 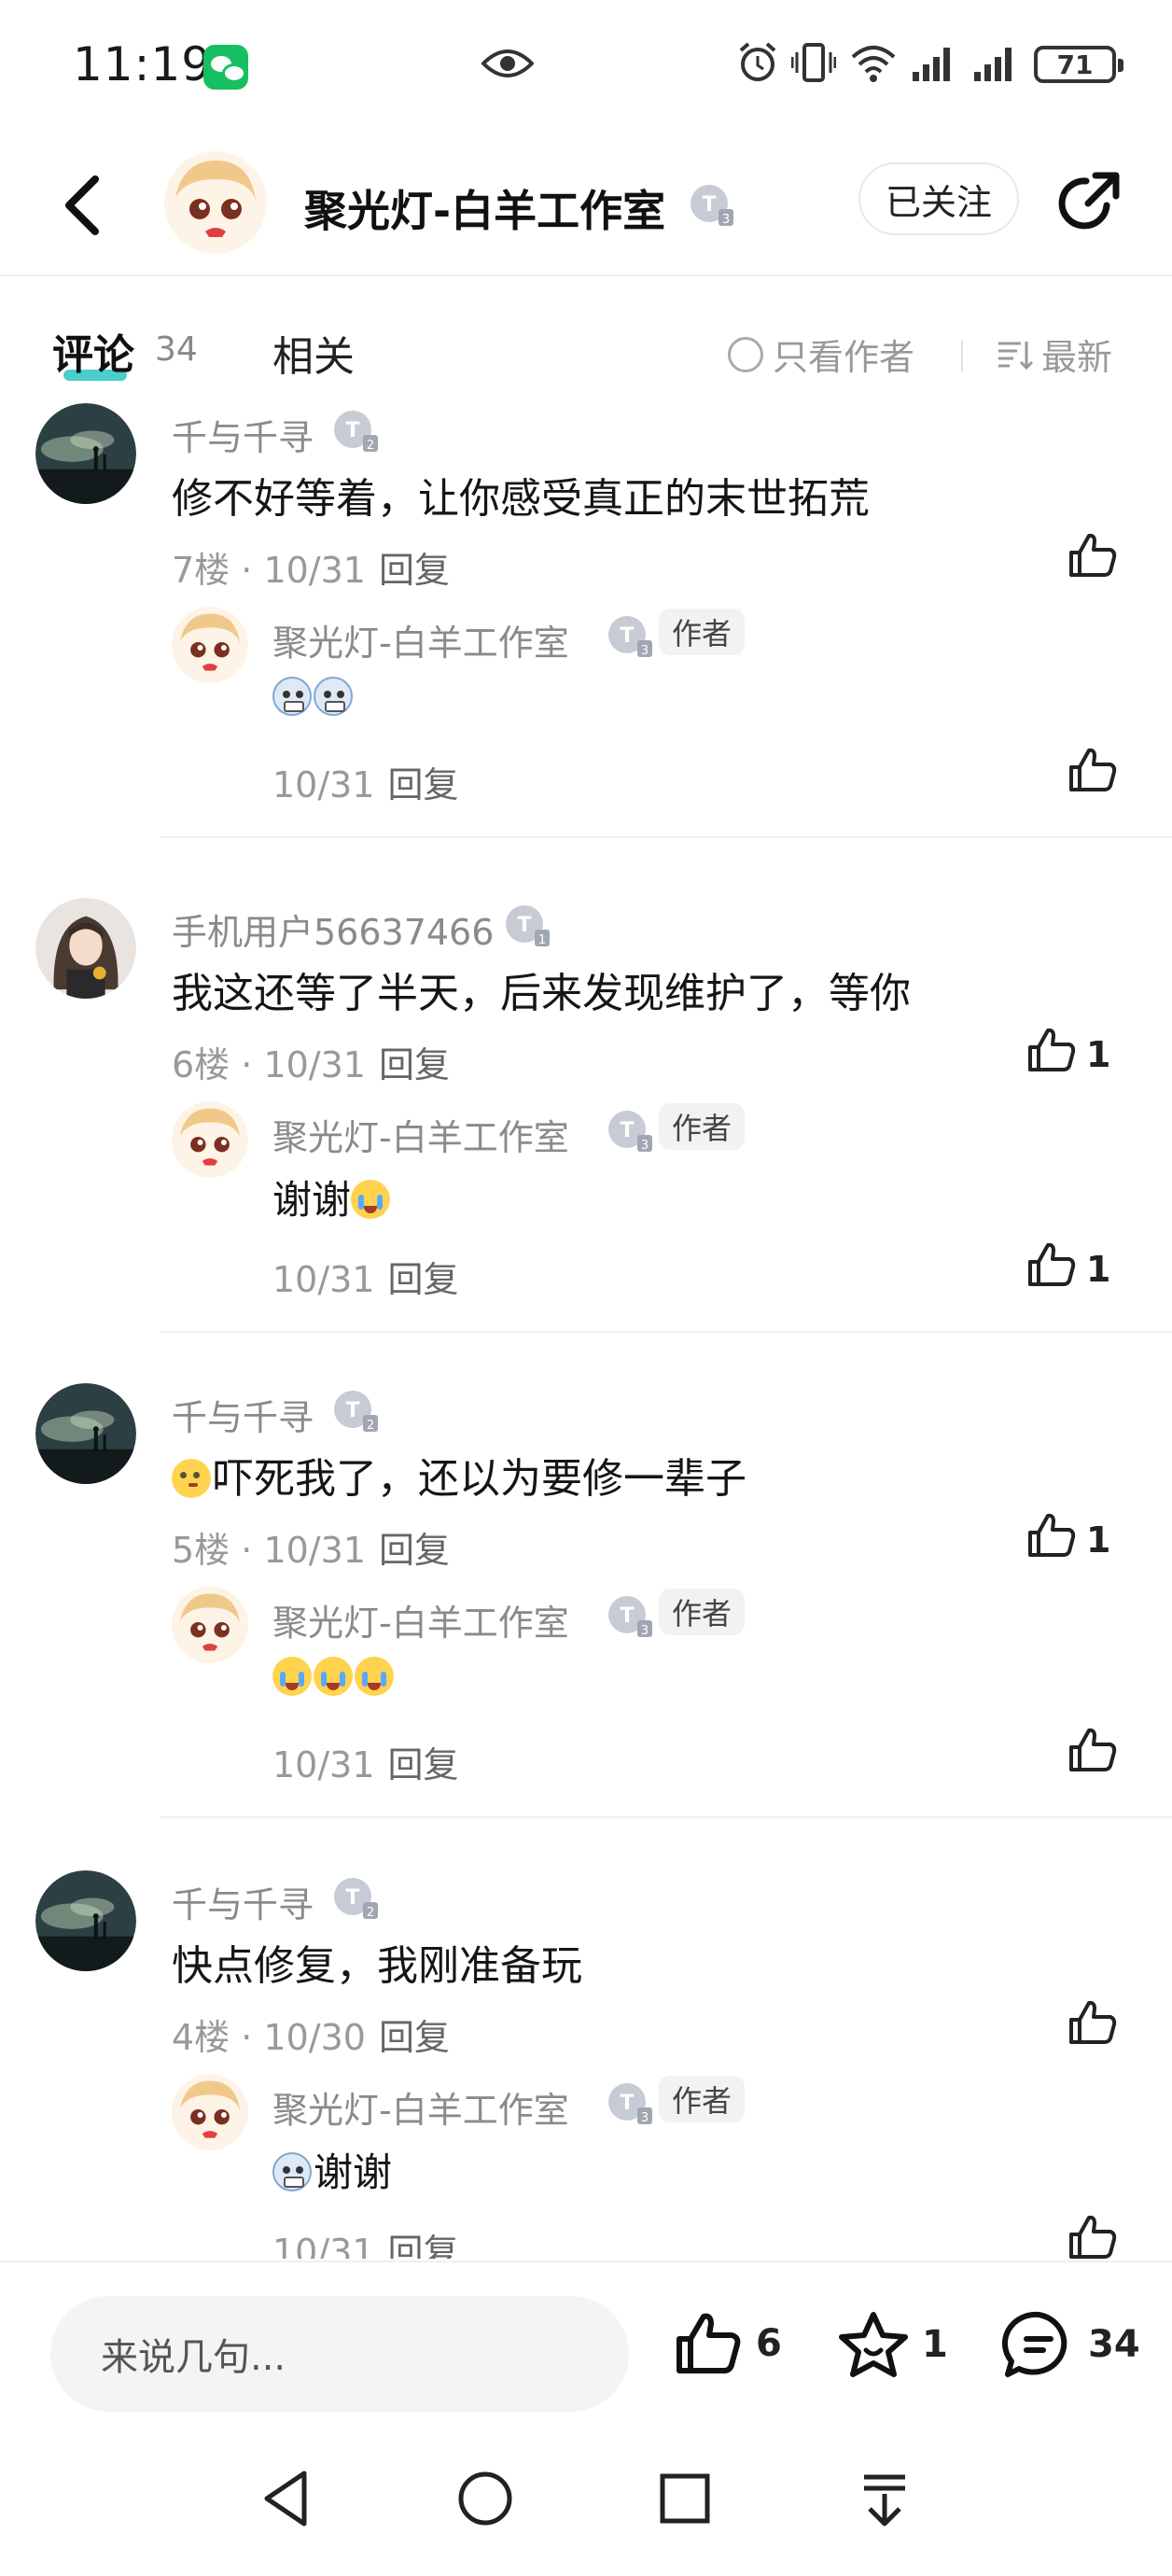 I want to click on nav-recents-button, so click(x=685, y=2500).